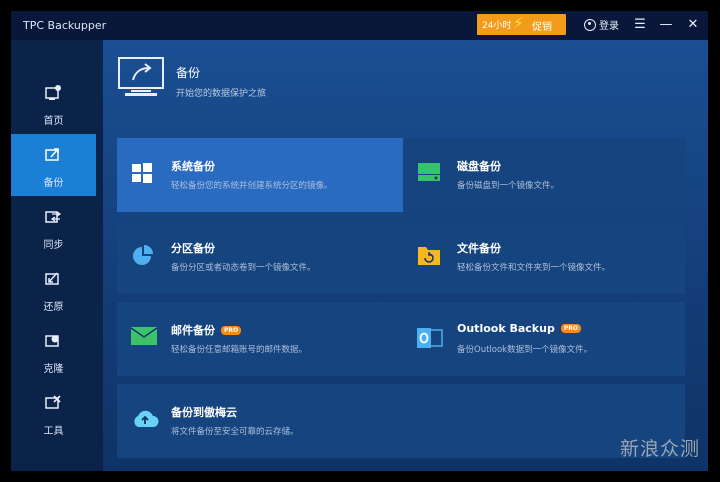  Describe the element at coordinates (144, 336) in the screenshot. I see `mail-icon` at that location.